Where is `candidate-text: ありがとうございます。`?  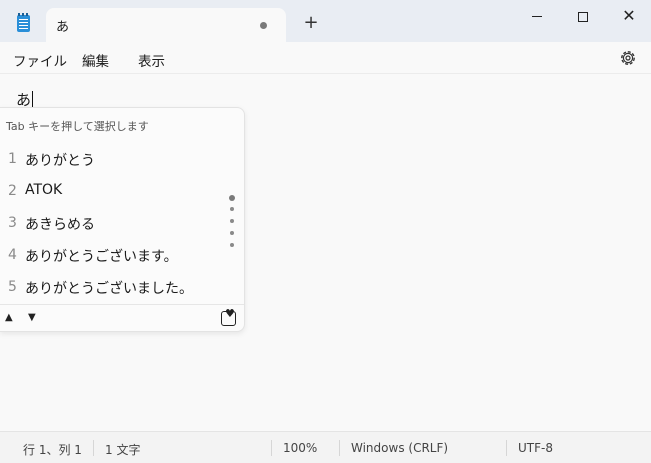 candidate-text: ありがとうございます。 is located at coordinates (101, 257).